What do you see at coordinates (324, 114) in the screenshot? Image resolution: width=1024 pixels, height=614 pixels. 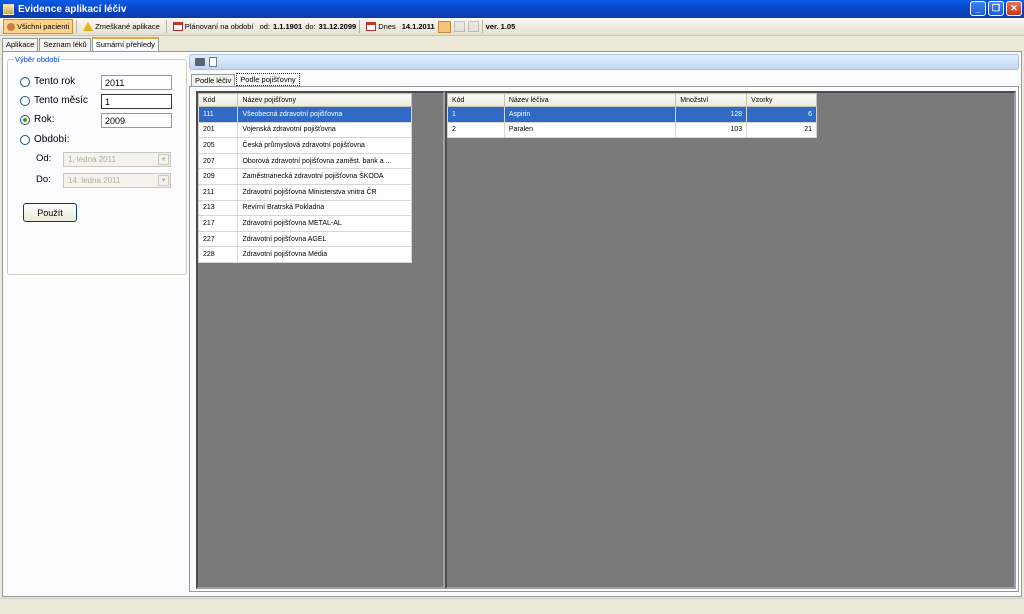 I see `table-cell: Všeobecná zdravotní pojišťovna` at bounding box center [324, 114].